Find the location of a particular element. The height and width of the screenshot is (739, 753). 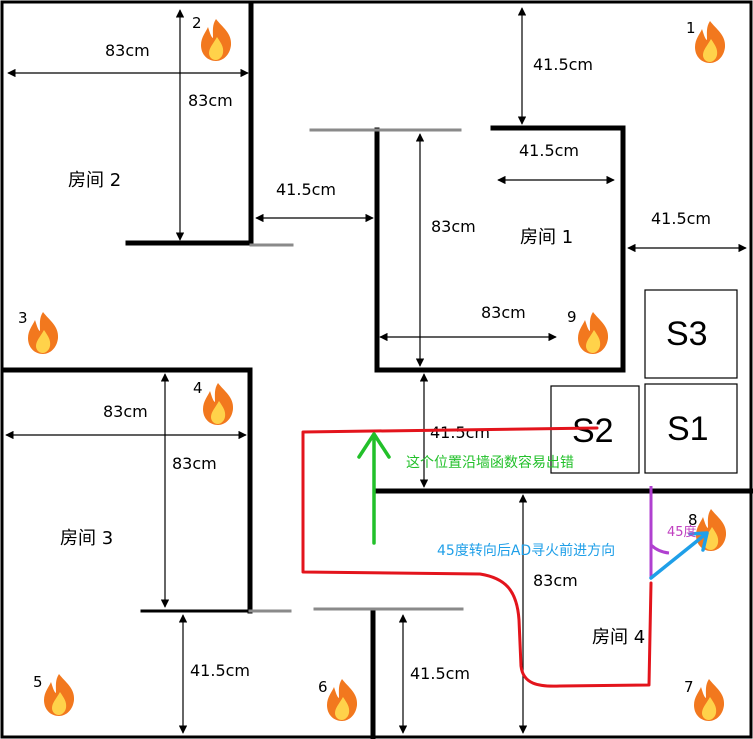

fire-1-number: 1 is located at coordinates (691, 28).